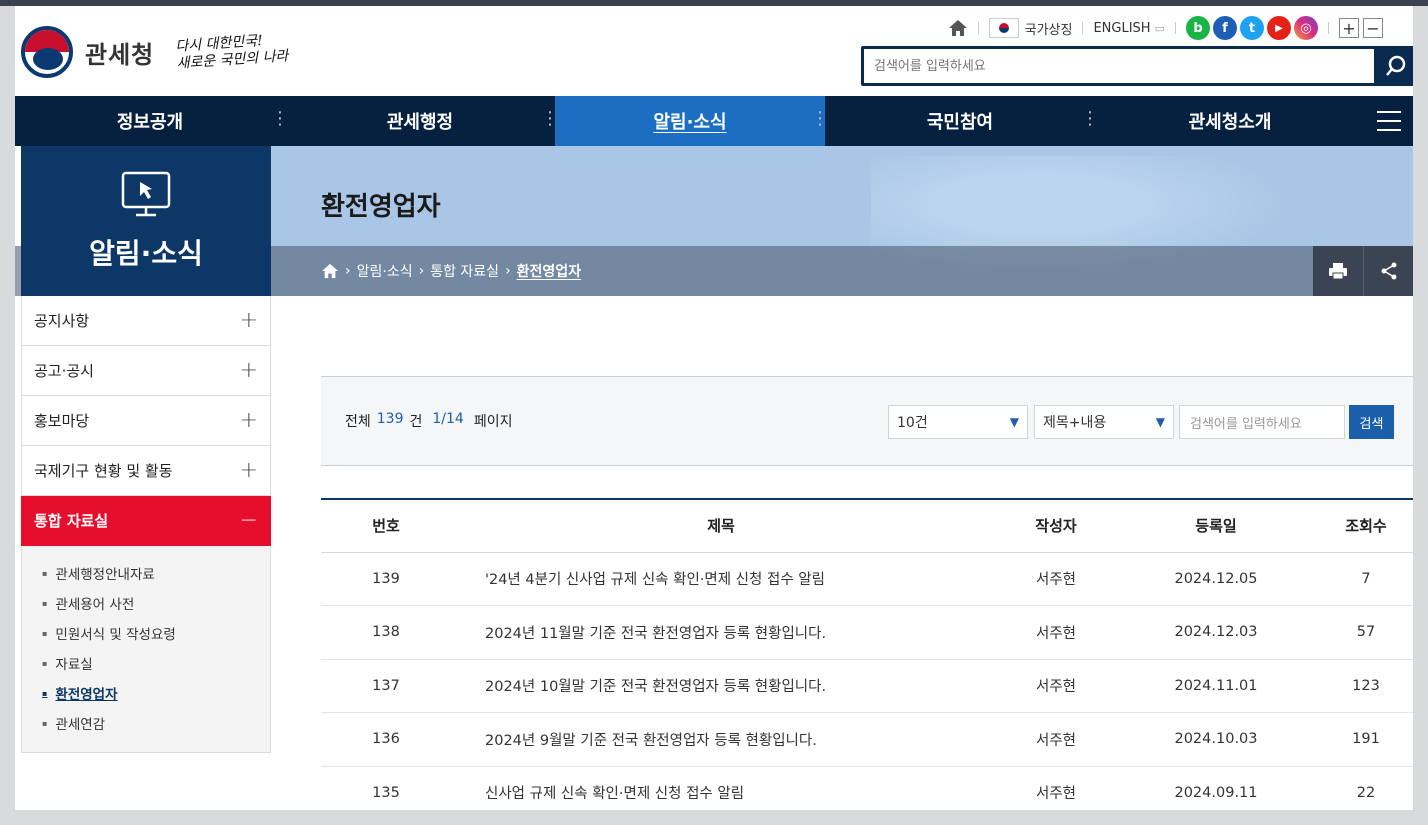 The height and width of the screenshot is (825, 1428). What do you see at coordinates (1104, 422) in the screenshot?
I see `search-type-select: 제목+내용 ▼` at bounding box center [1104, 422].